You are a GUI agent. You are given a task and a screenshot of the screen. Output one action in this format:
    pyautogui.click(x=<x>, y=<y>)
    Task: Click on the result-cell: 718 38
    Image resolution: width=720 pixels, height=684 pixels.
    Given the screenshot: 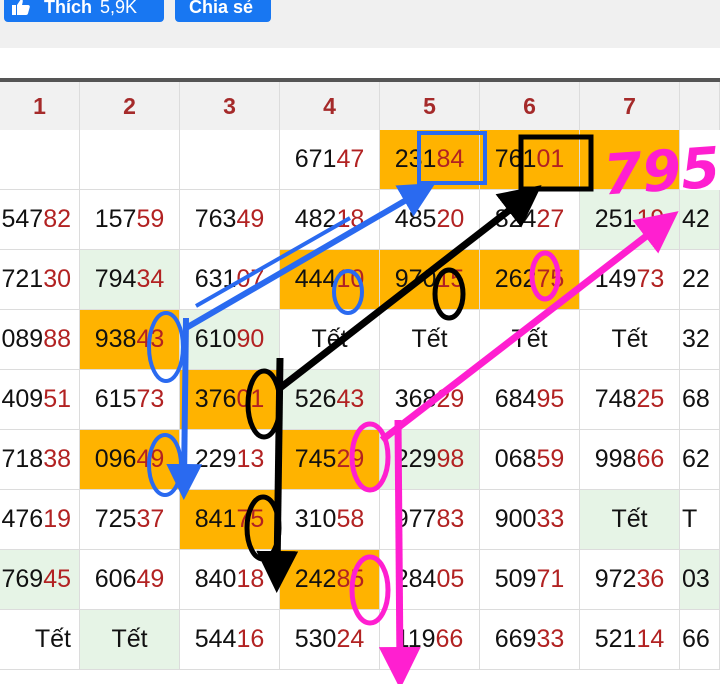 What is the action you would take?
    pyautogui.click(x=40, y=460)
    